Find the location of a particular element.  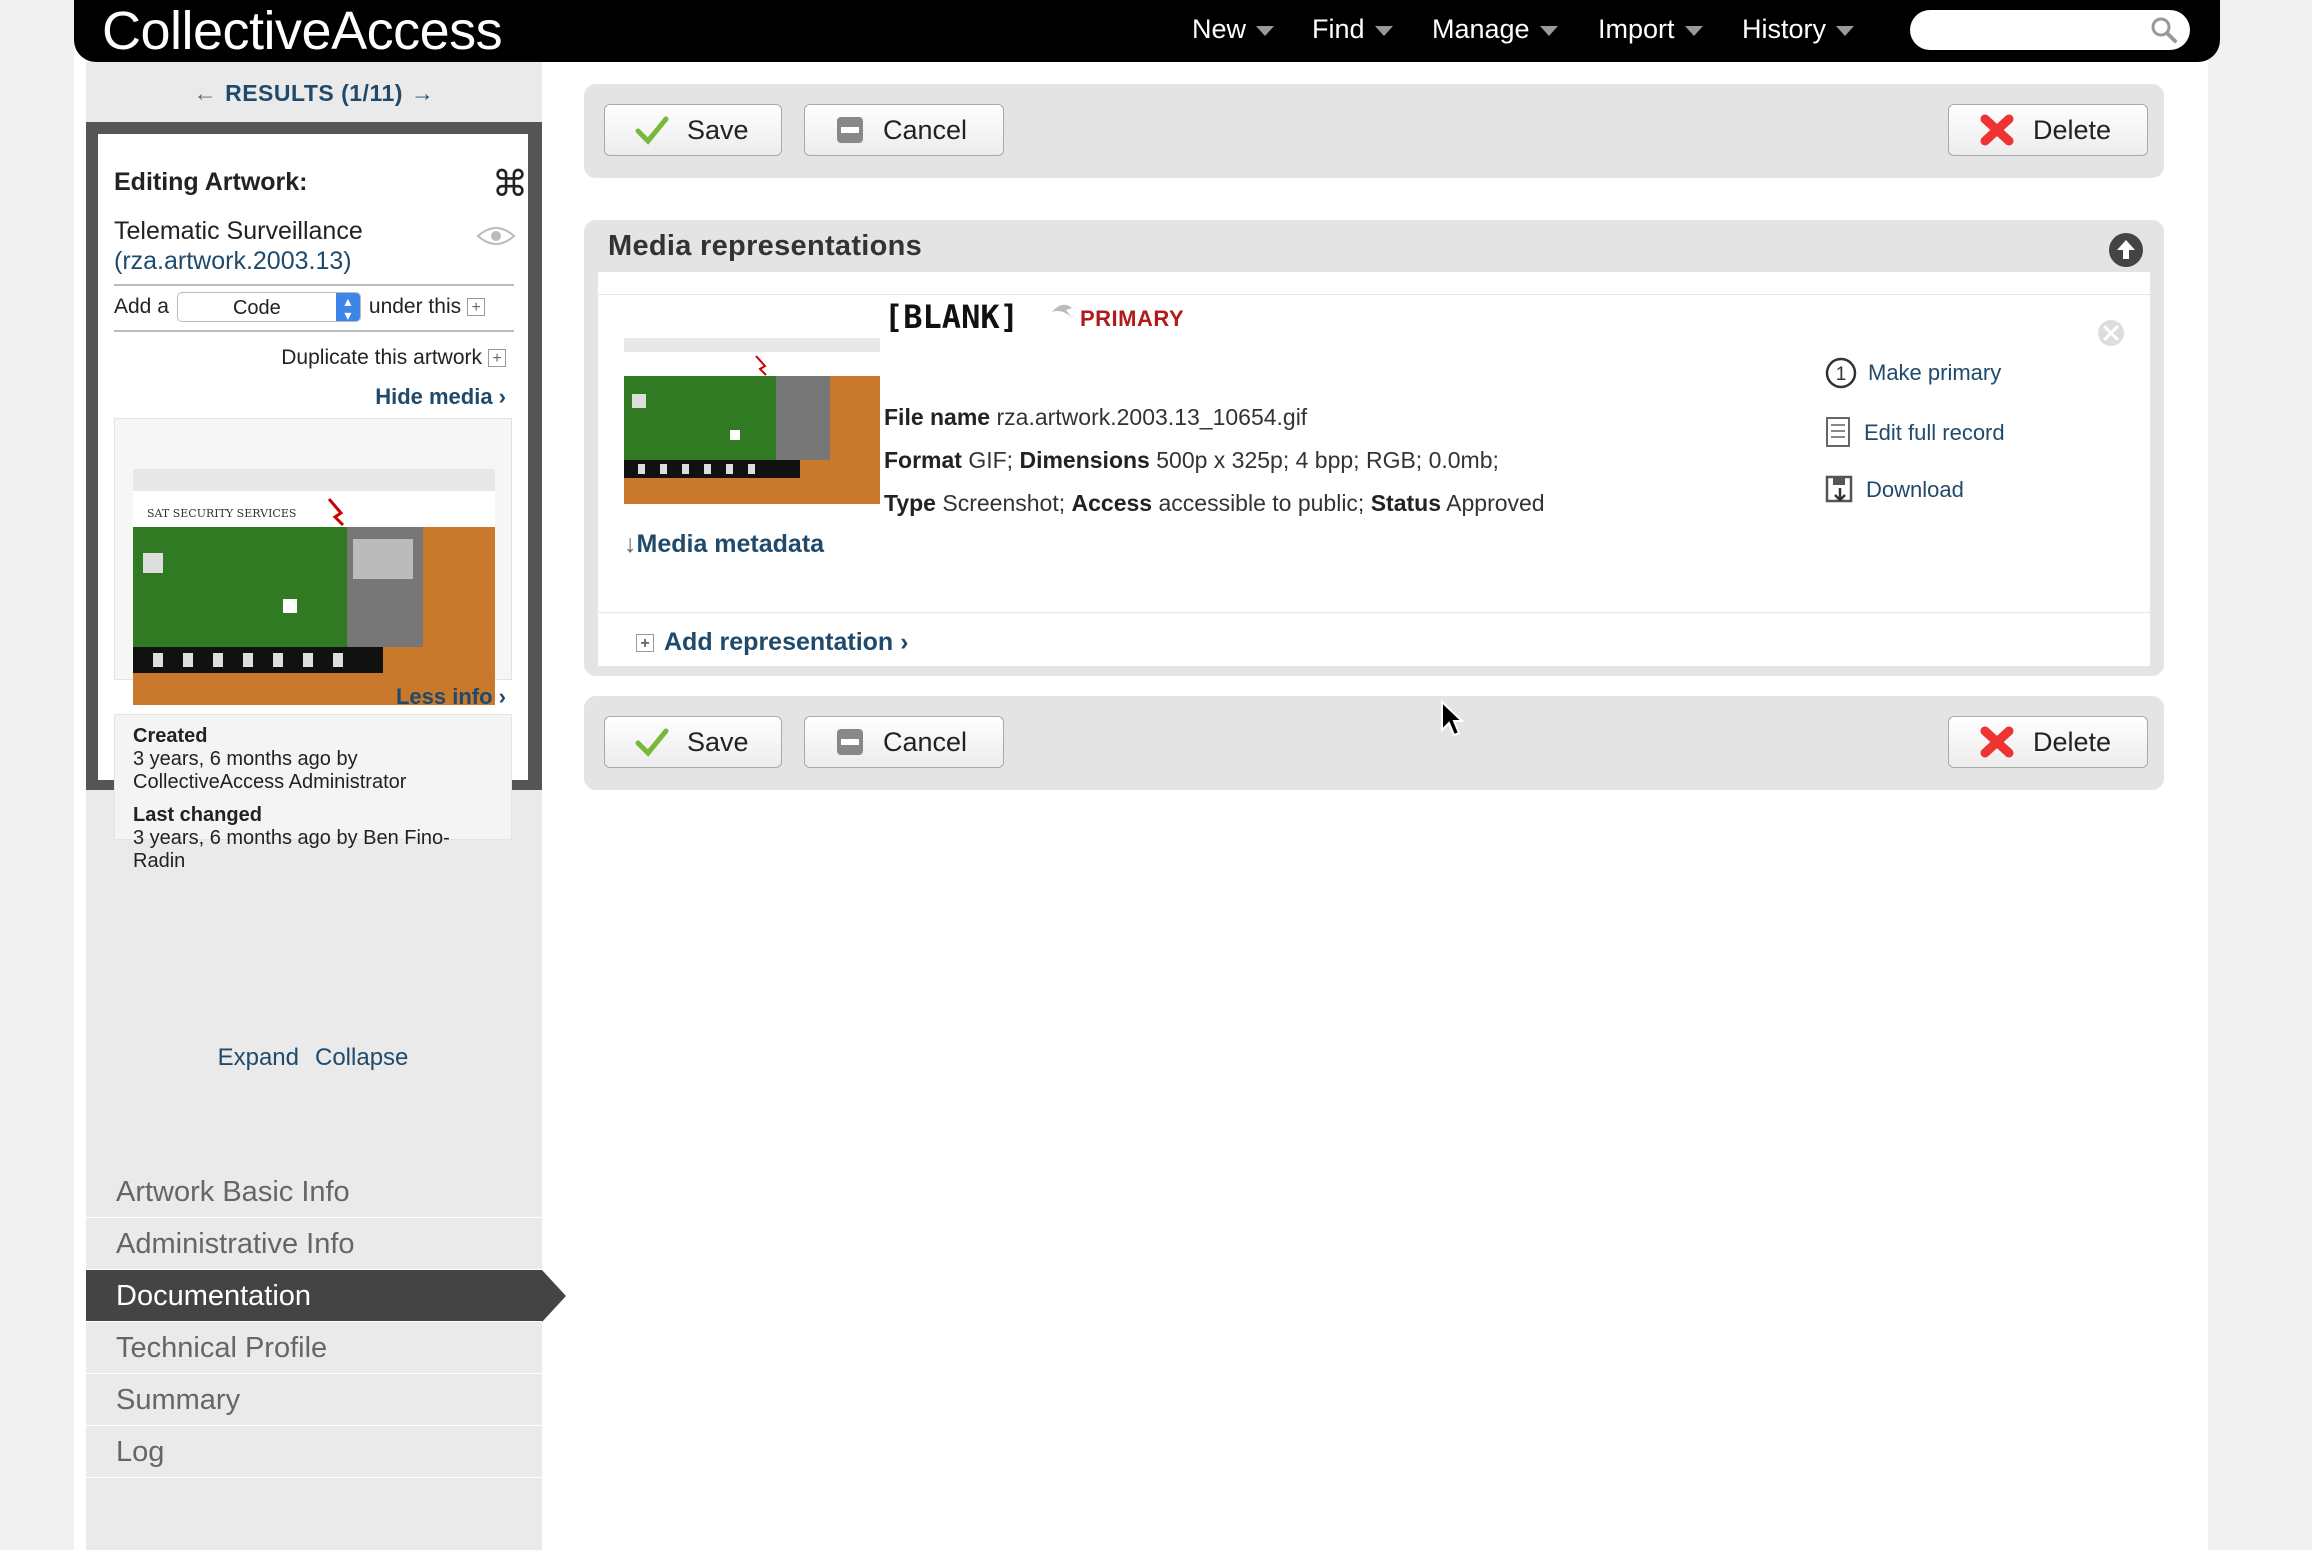

collapse-arrow-icon is located at coordinates (2126, 250).